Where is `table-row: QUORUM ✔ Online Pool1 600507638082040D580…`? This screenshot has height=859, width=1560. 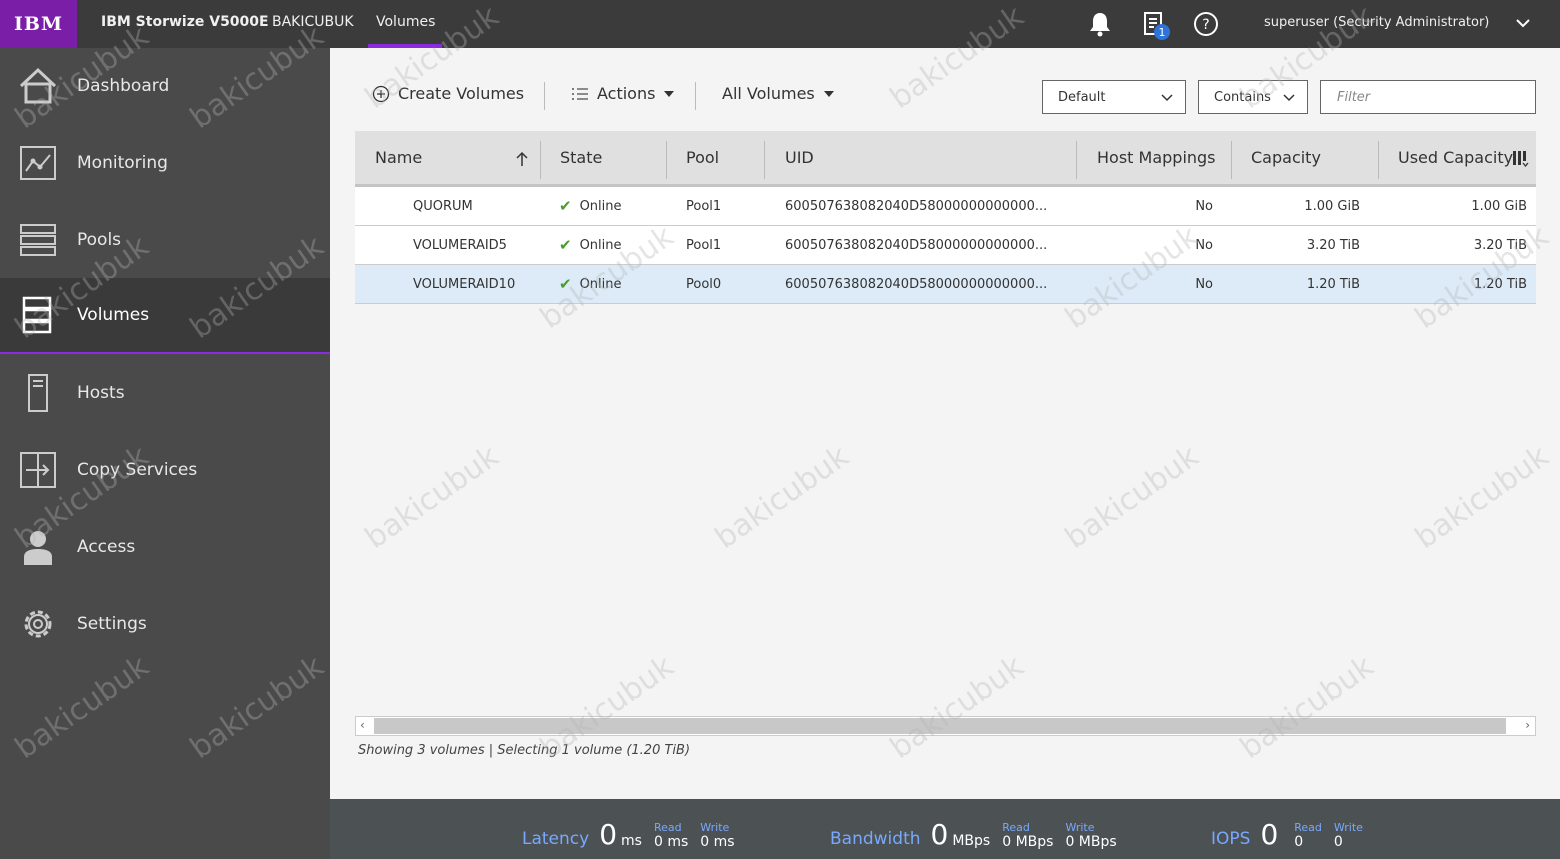
table-row: QUORUM ✔ Online Pool1 600507638082040D580… is located at coordinates (945, 206).